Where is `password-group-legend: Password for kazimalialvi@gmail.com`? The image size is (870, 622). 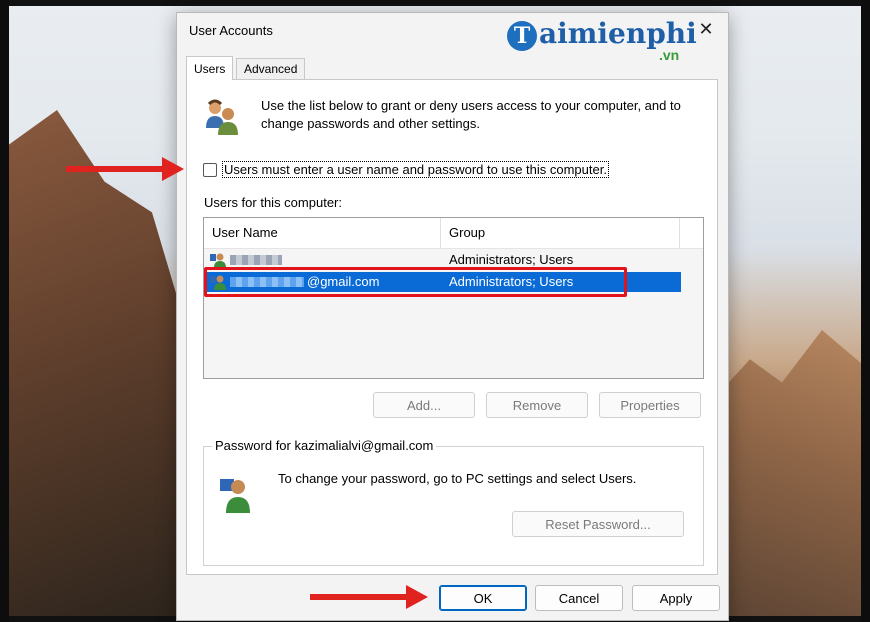
password-group-legend: Password for kazimalialvi@gmail.com is located at coordinates (324, 445).